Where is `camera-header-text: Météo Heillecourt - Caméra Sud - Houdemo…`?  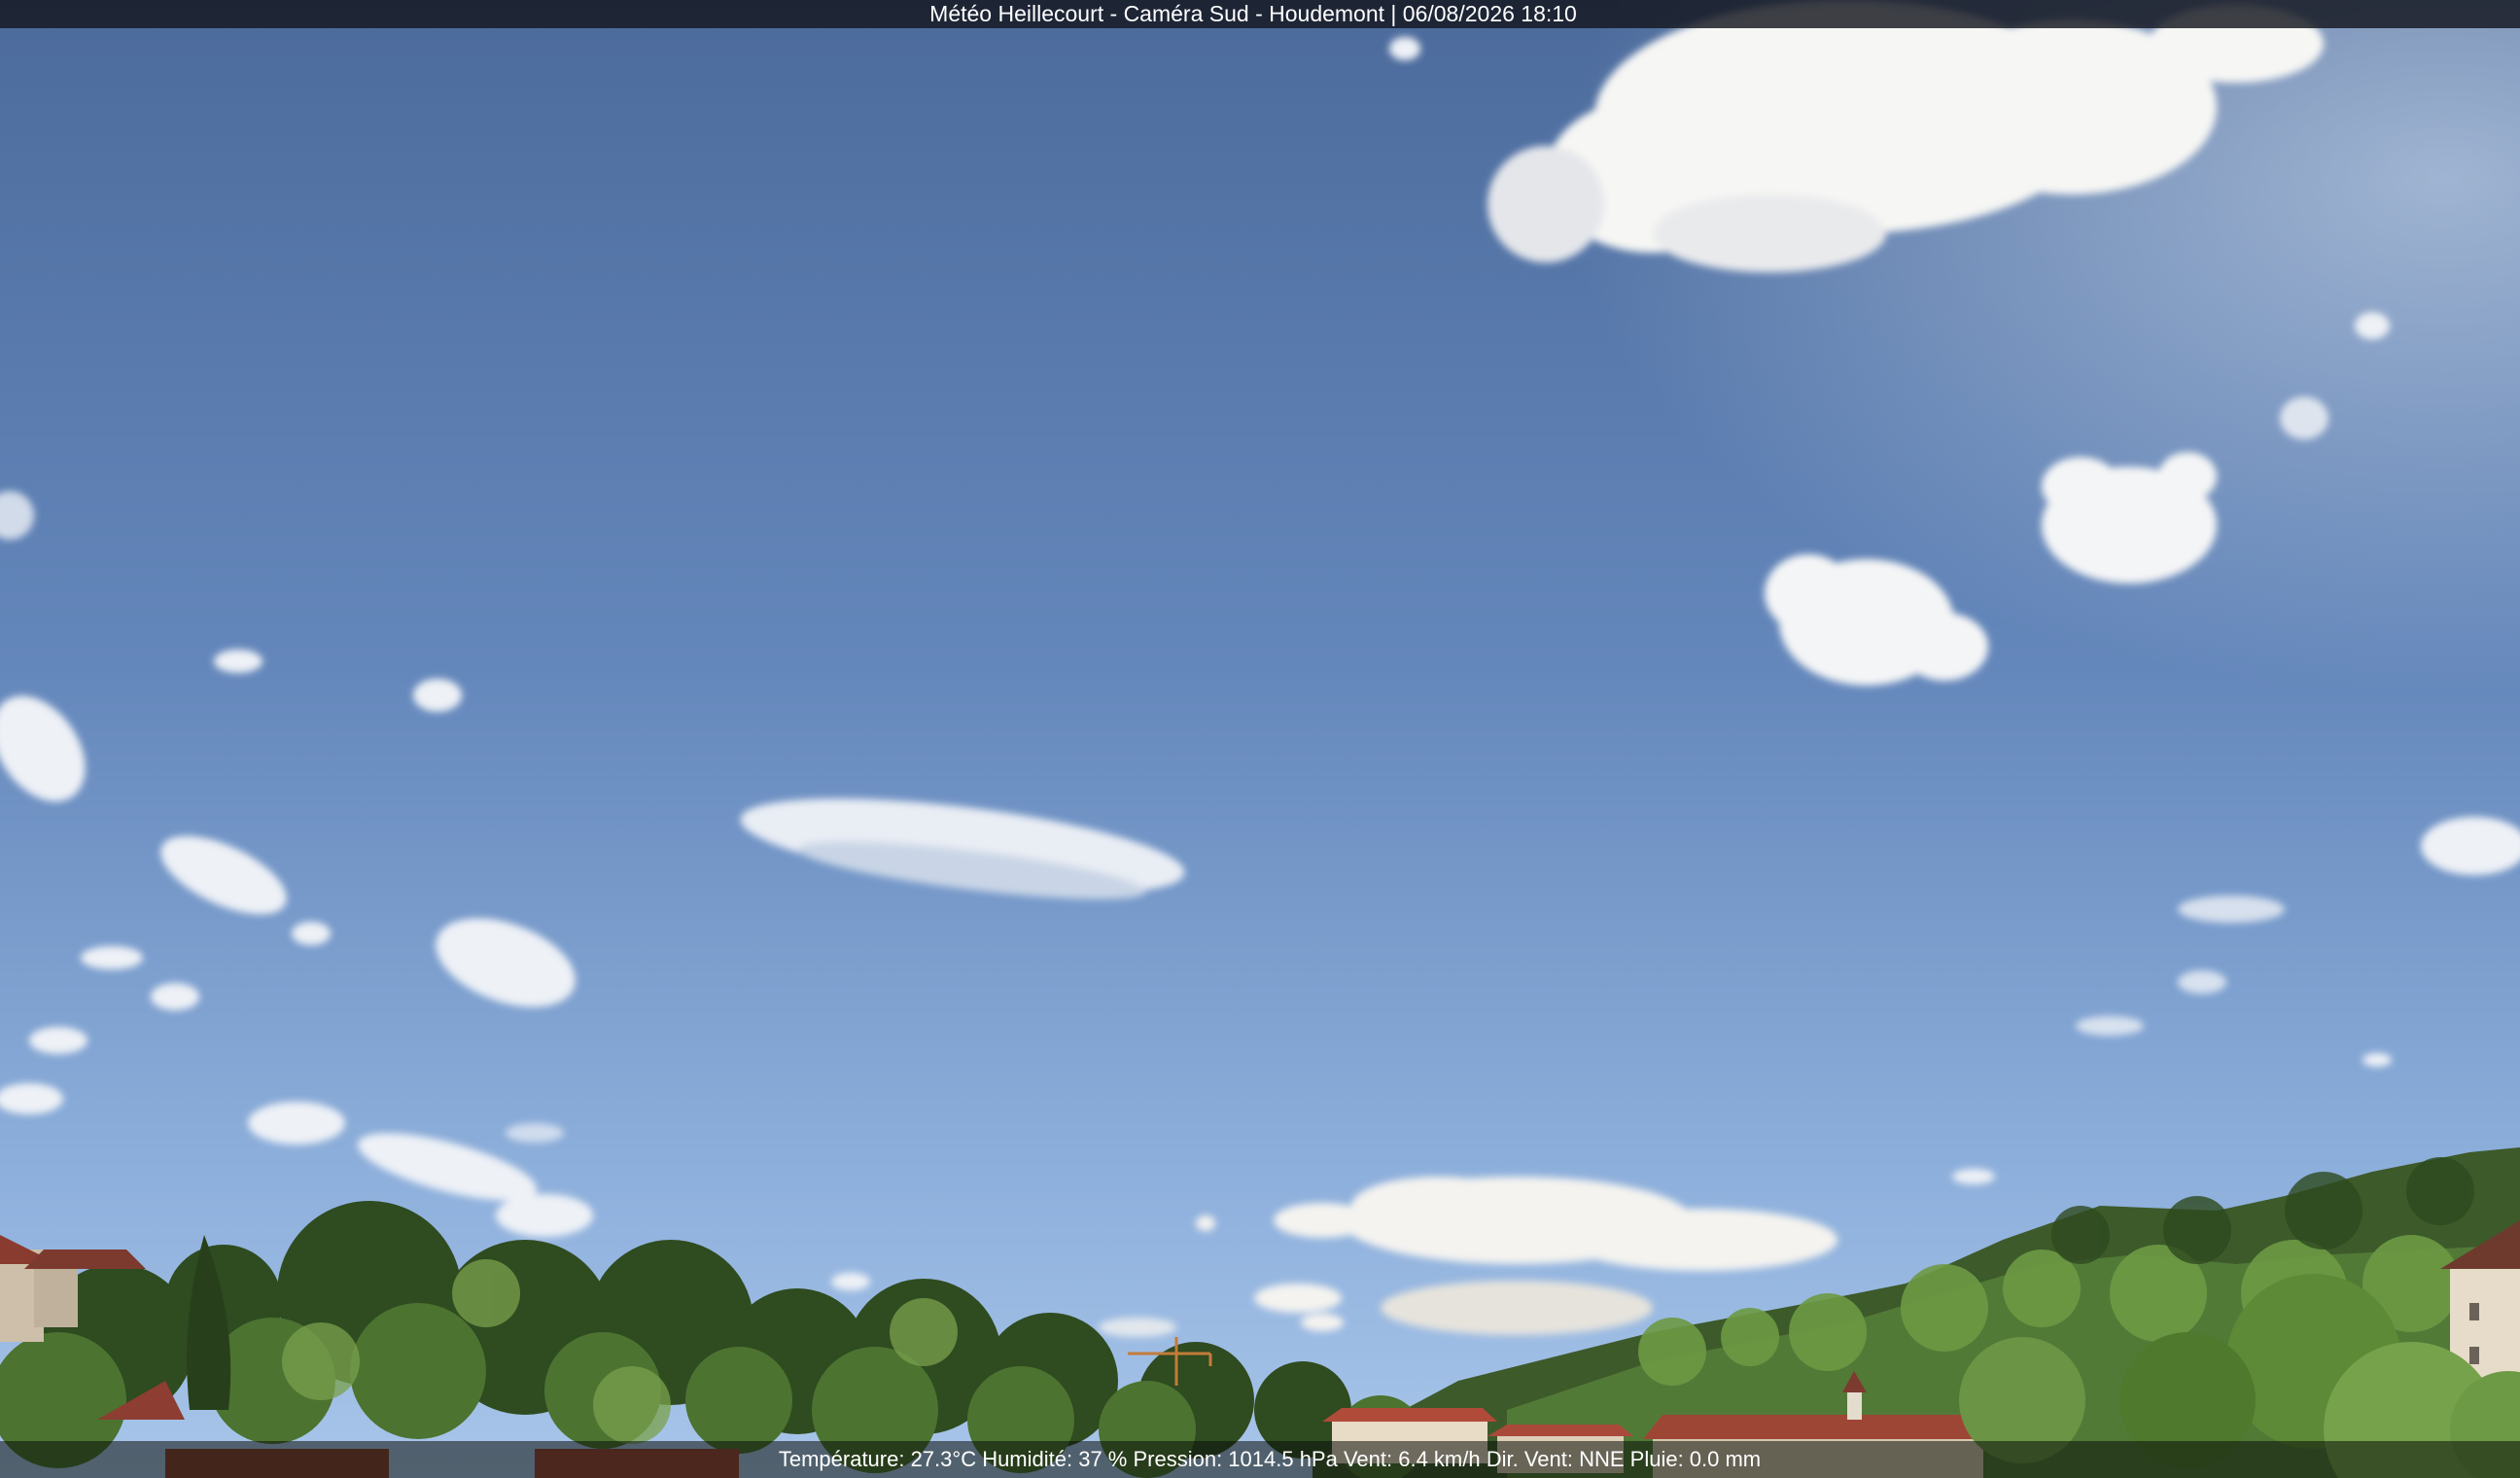
camera-header-text: Météo Heillecourt - Caméra Sud - Houdemo… is located at coordinates (1253, 13).